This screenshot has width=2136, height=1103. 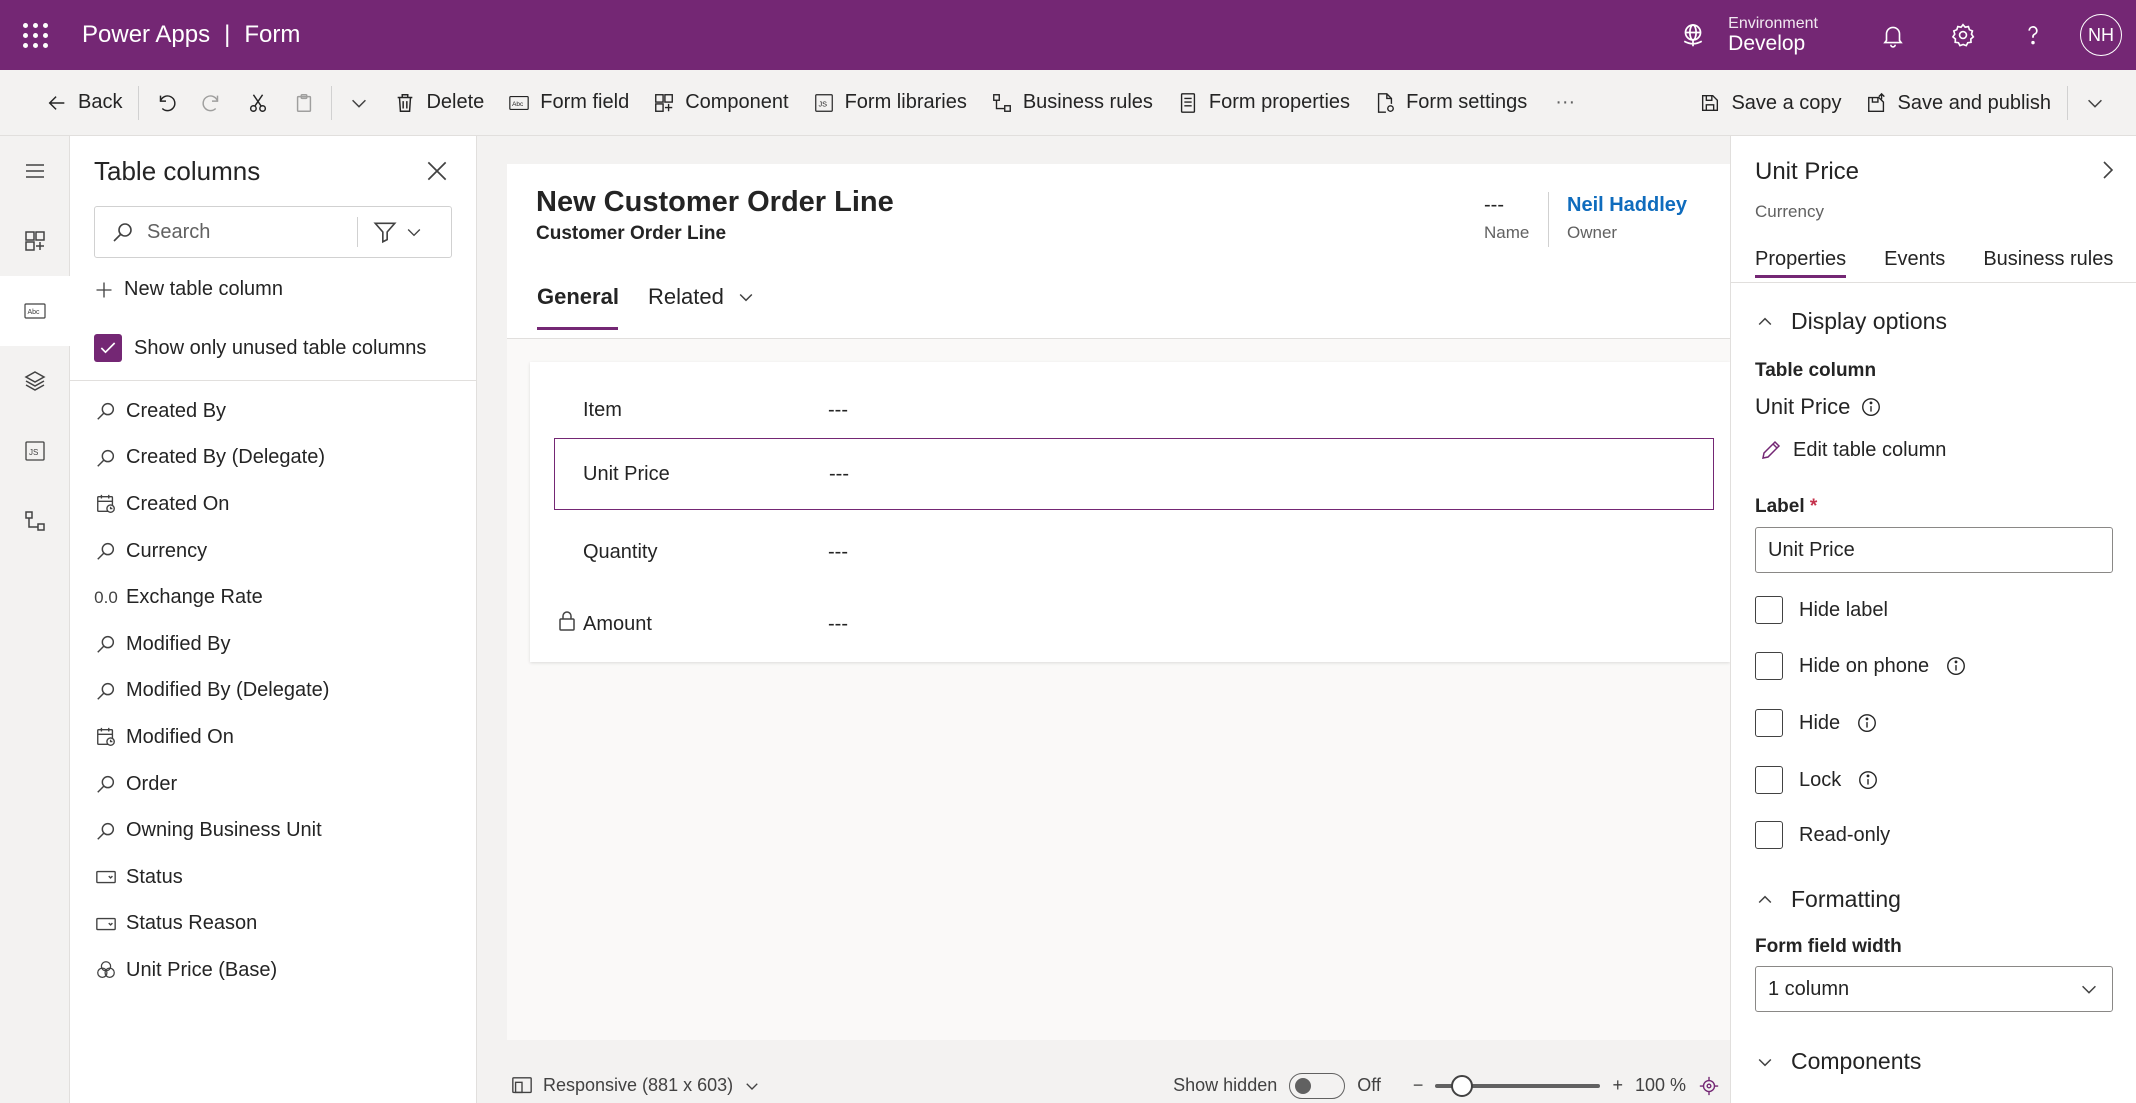 What do you see at coordinates (35, 241) in the screenshot?
I see `rail-components-button` at bounding box center [35, 241].